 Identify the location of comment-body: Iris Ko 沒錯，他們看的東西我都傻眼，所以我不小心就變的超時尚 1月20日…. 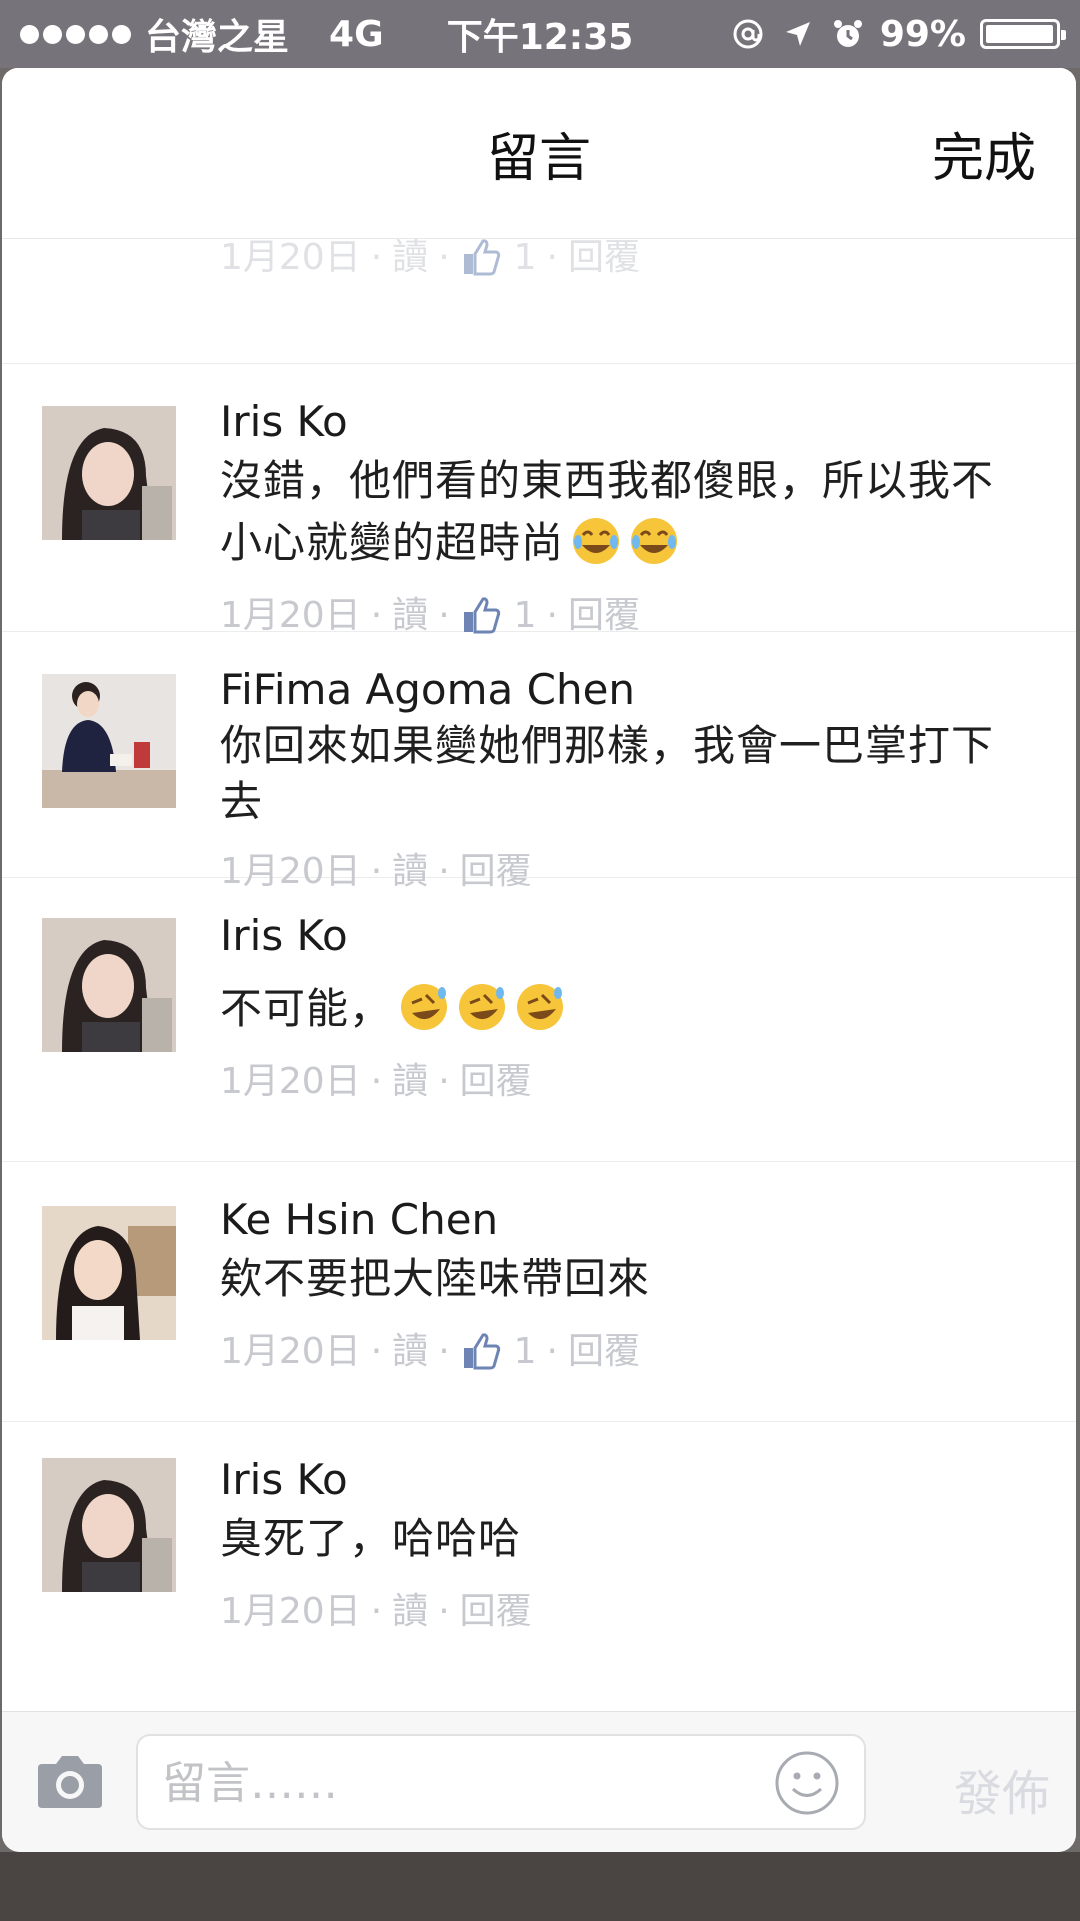
(628, 519).